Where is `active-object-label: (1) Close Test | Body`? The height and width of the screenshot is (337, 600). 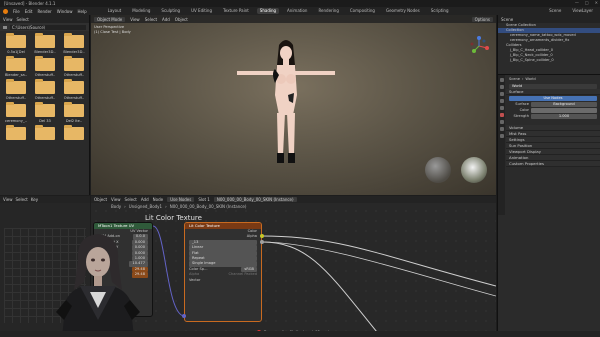
active-object-label: (1) Close Test | Body is located at coordinates (112, 32).